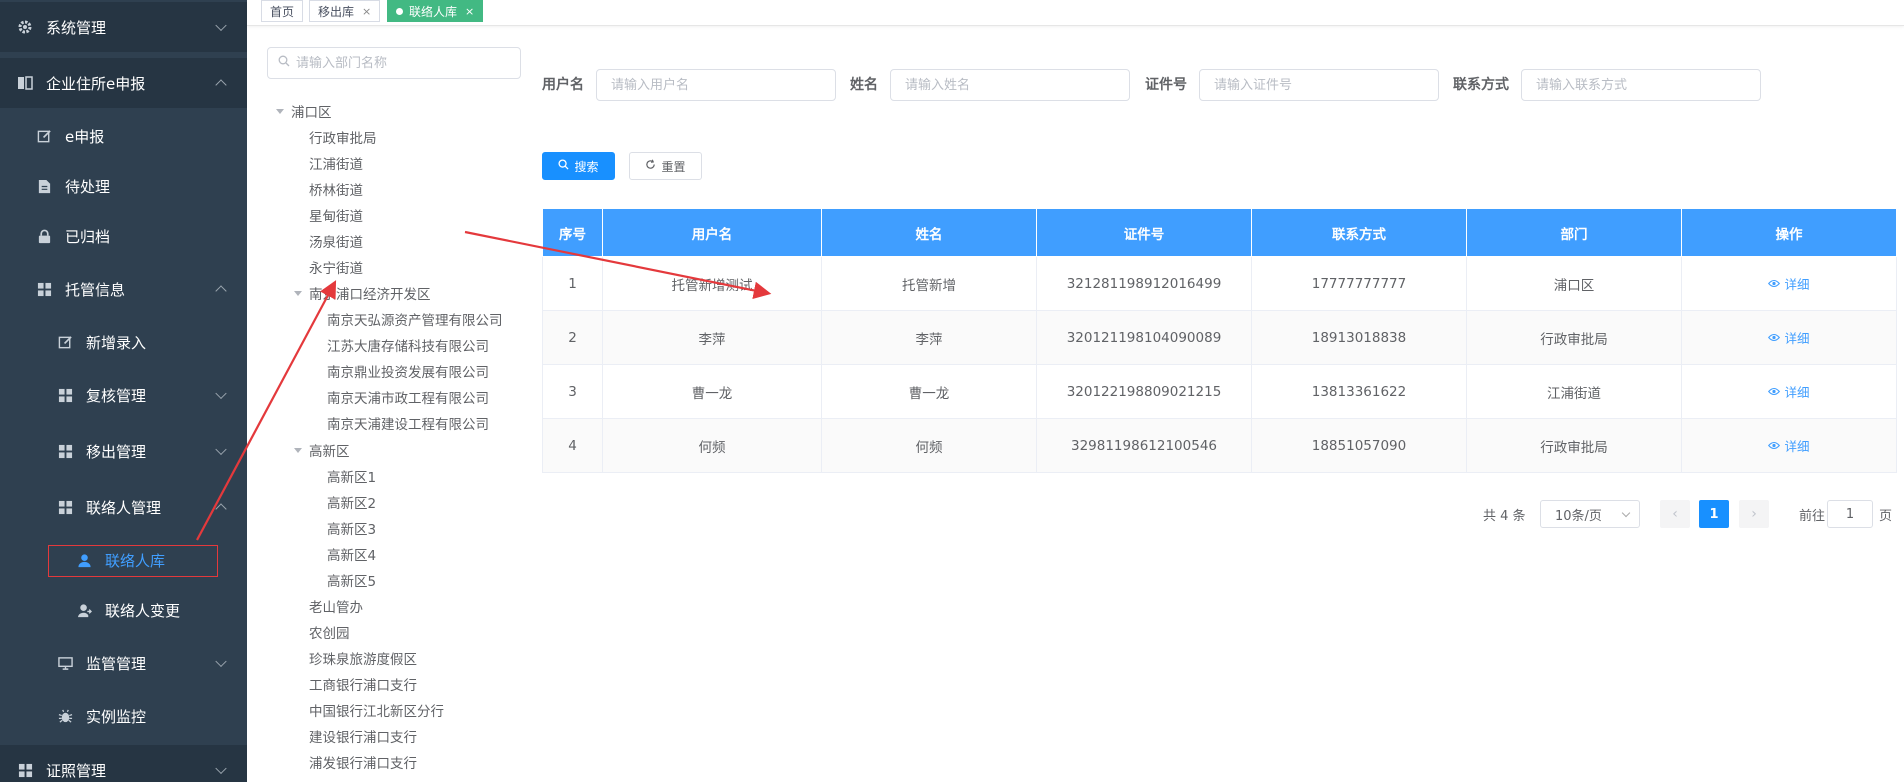 This screenshot has height=782, width=1904. What do you see at coordinates (329, 452) in the screenshot?
I see `tree-node-label: 高新区` at bounding box center [329, 452].